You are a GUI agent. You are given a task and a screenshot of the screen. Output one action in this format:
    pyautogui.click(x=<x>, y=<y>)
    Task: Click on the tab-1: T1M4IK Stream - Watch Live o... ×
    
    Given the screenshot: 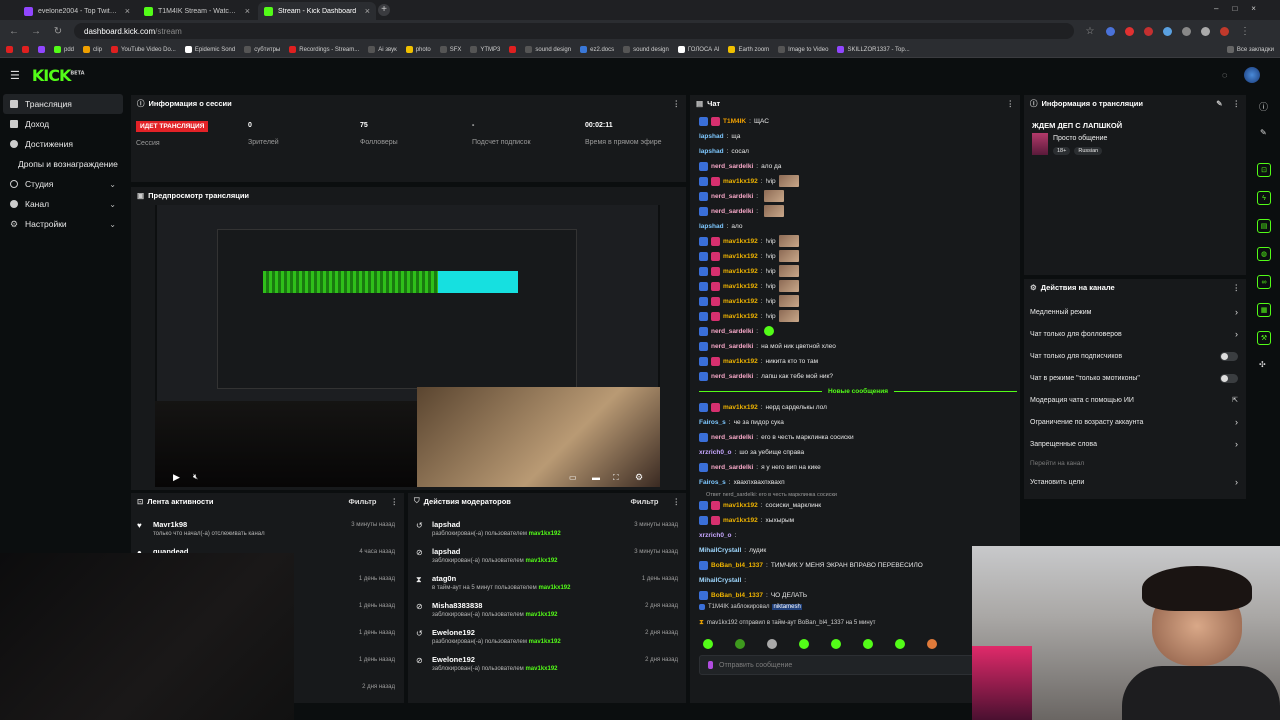 What is the action you would take?
    pyautogui.click(x=197, y=11)
    